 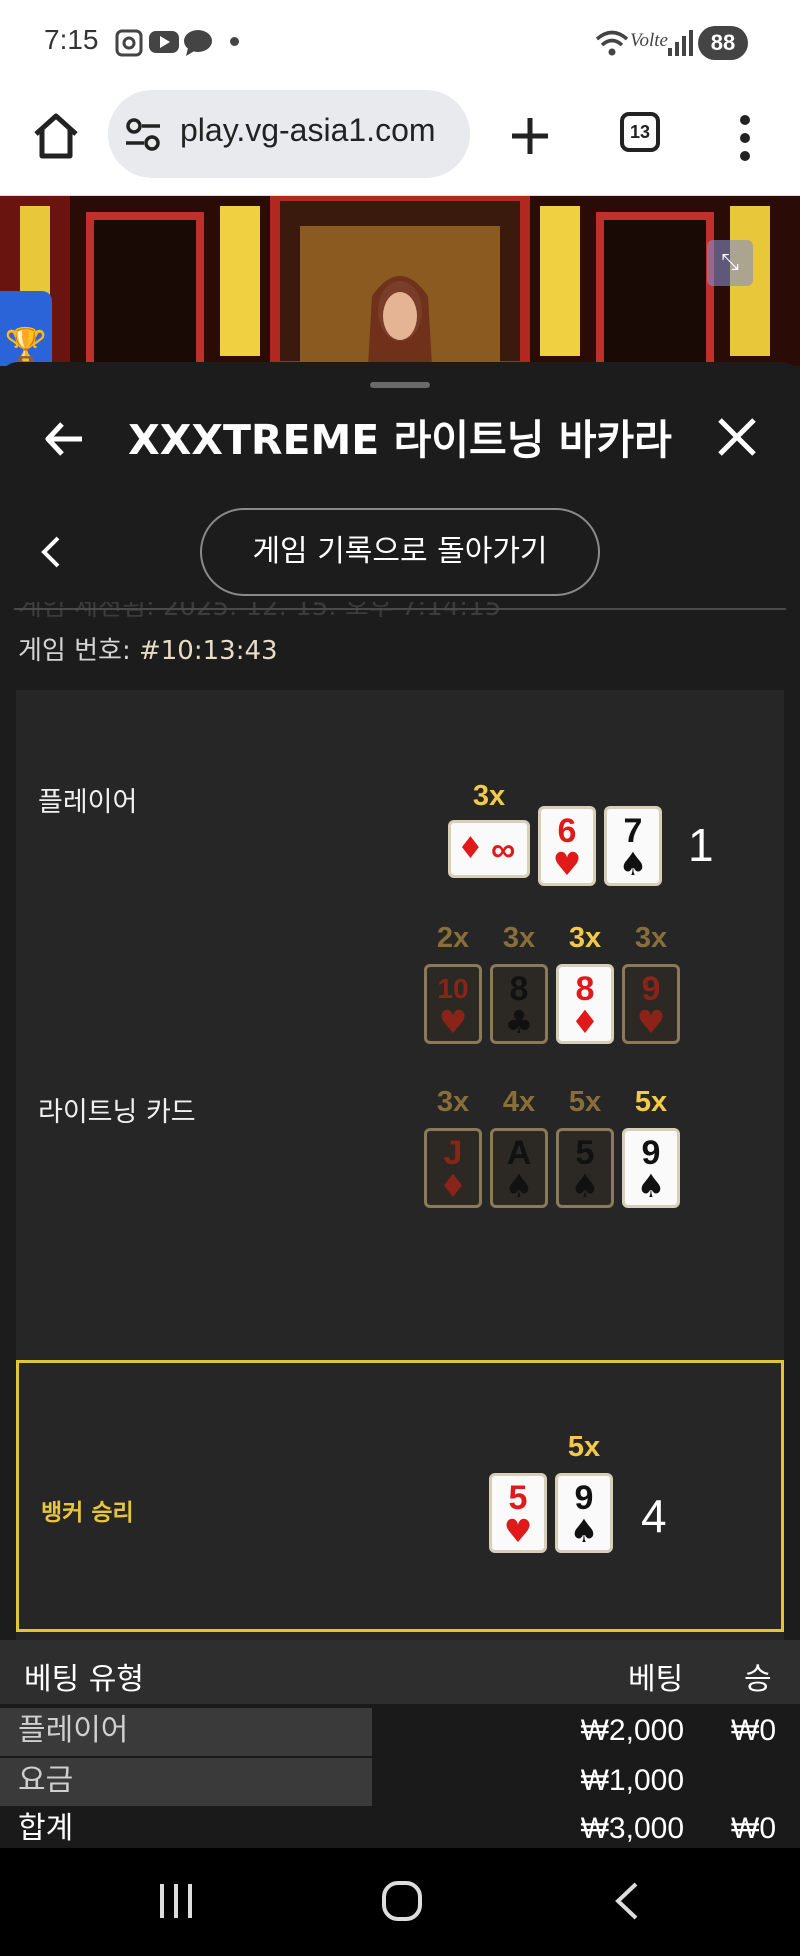 I want to click on home-icon, so click(x=56, y=136).